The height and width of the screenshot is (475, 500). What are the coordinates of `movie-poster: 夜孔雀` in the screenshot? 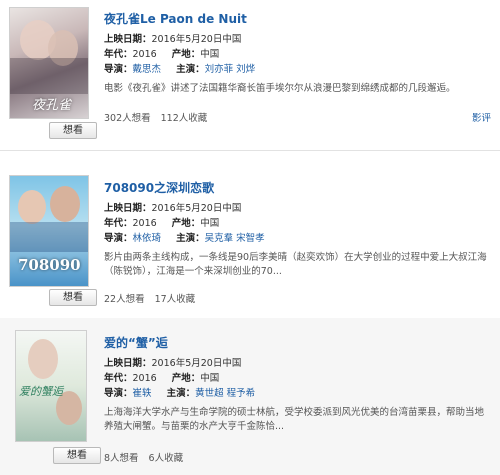 It's located at (49, 63).